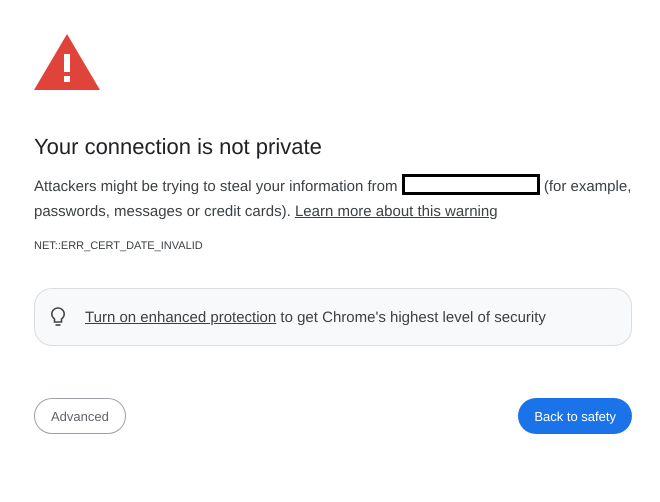 Image resolution: width=660 pixels, height=502 pixels. What do you see at coordinates (180, 317) in the screenshot?
I see `enhanced-protection-link: Turn on enhanced protection` at bounding box center [180, 317].